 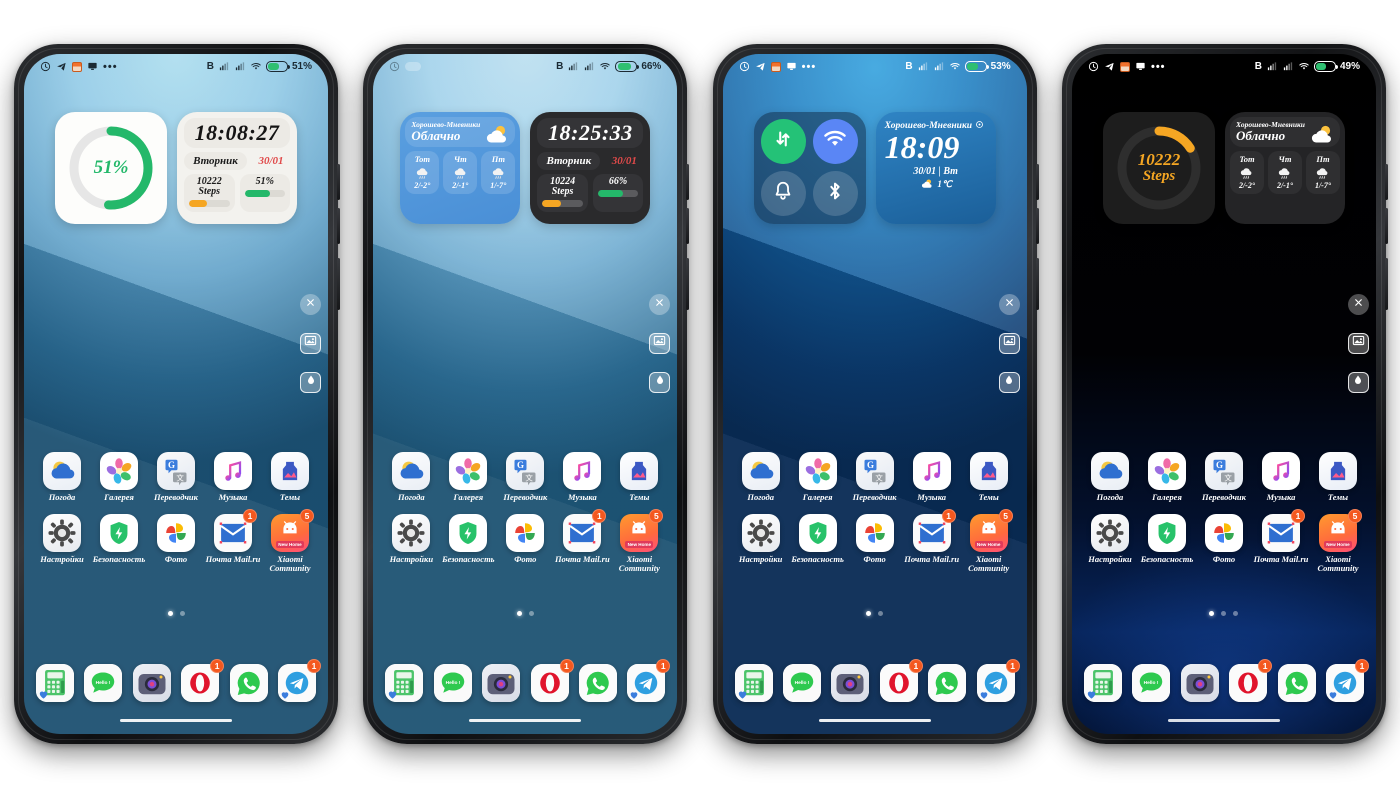 I want to click on bluetooth-toggle, so click(x=835, y=193).